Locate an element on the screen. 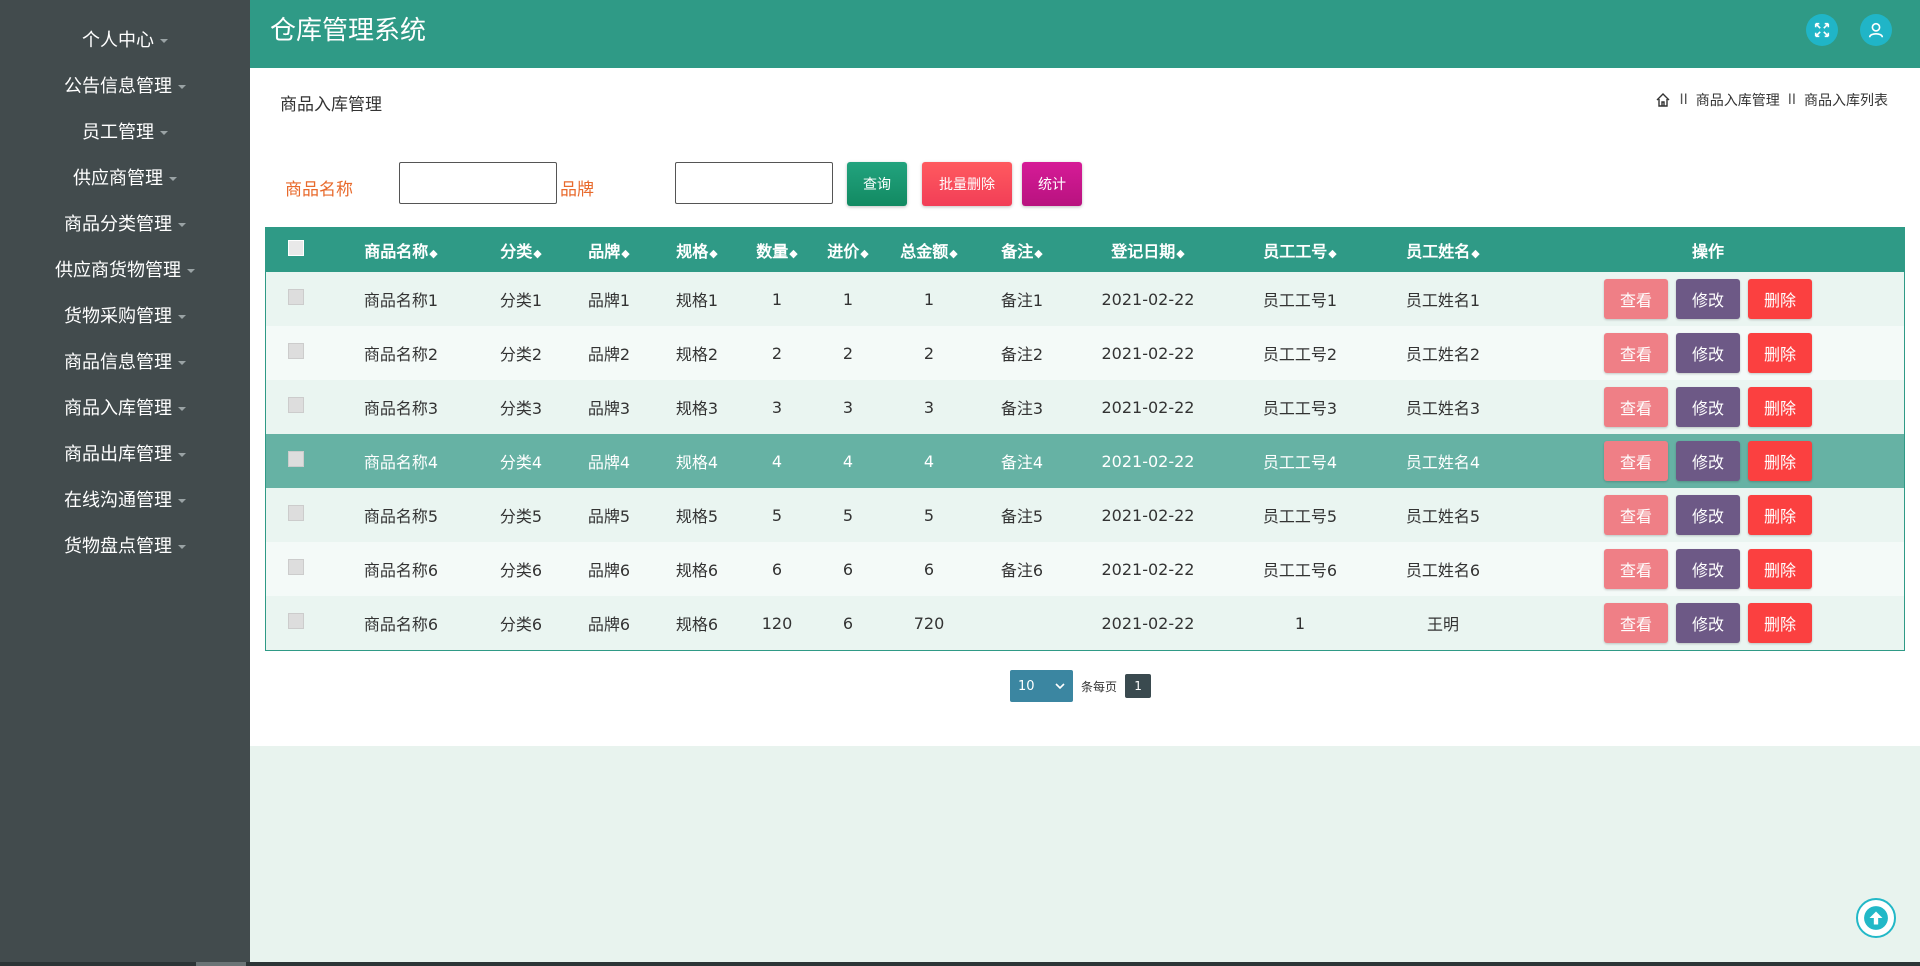 This screenshot has width=1920, height=966. page-size-select: 10 is located at coordinates (1041, 686).